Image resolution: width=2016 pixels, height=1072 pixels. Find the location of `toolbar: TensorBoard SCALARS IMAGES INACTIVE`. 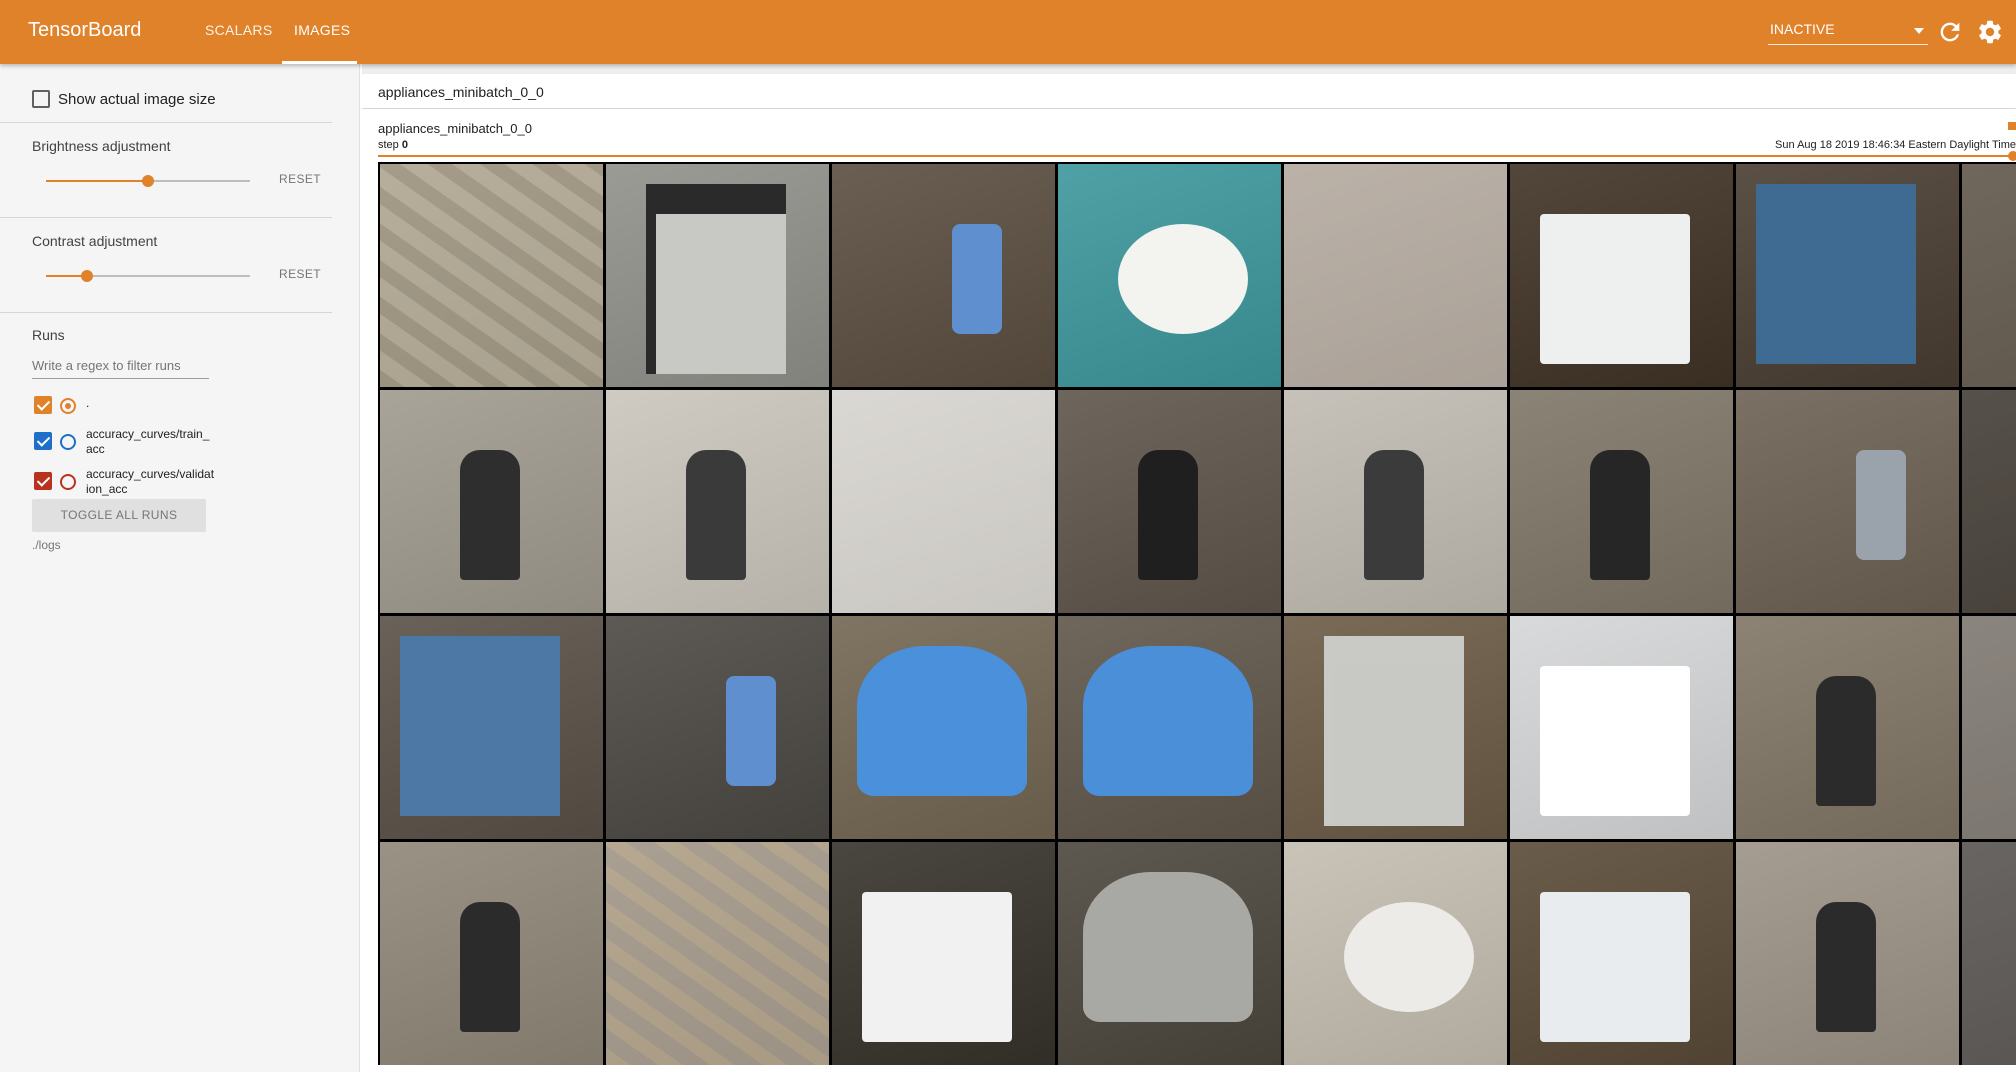

toolbar: TensorBoard SCALARS IMAGES INACTIVE is located at coordinates (1008, 32).